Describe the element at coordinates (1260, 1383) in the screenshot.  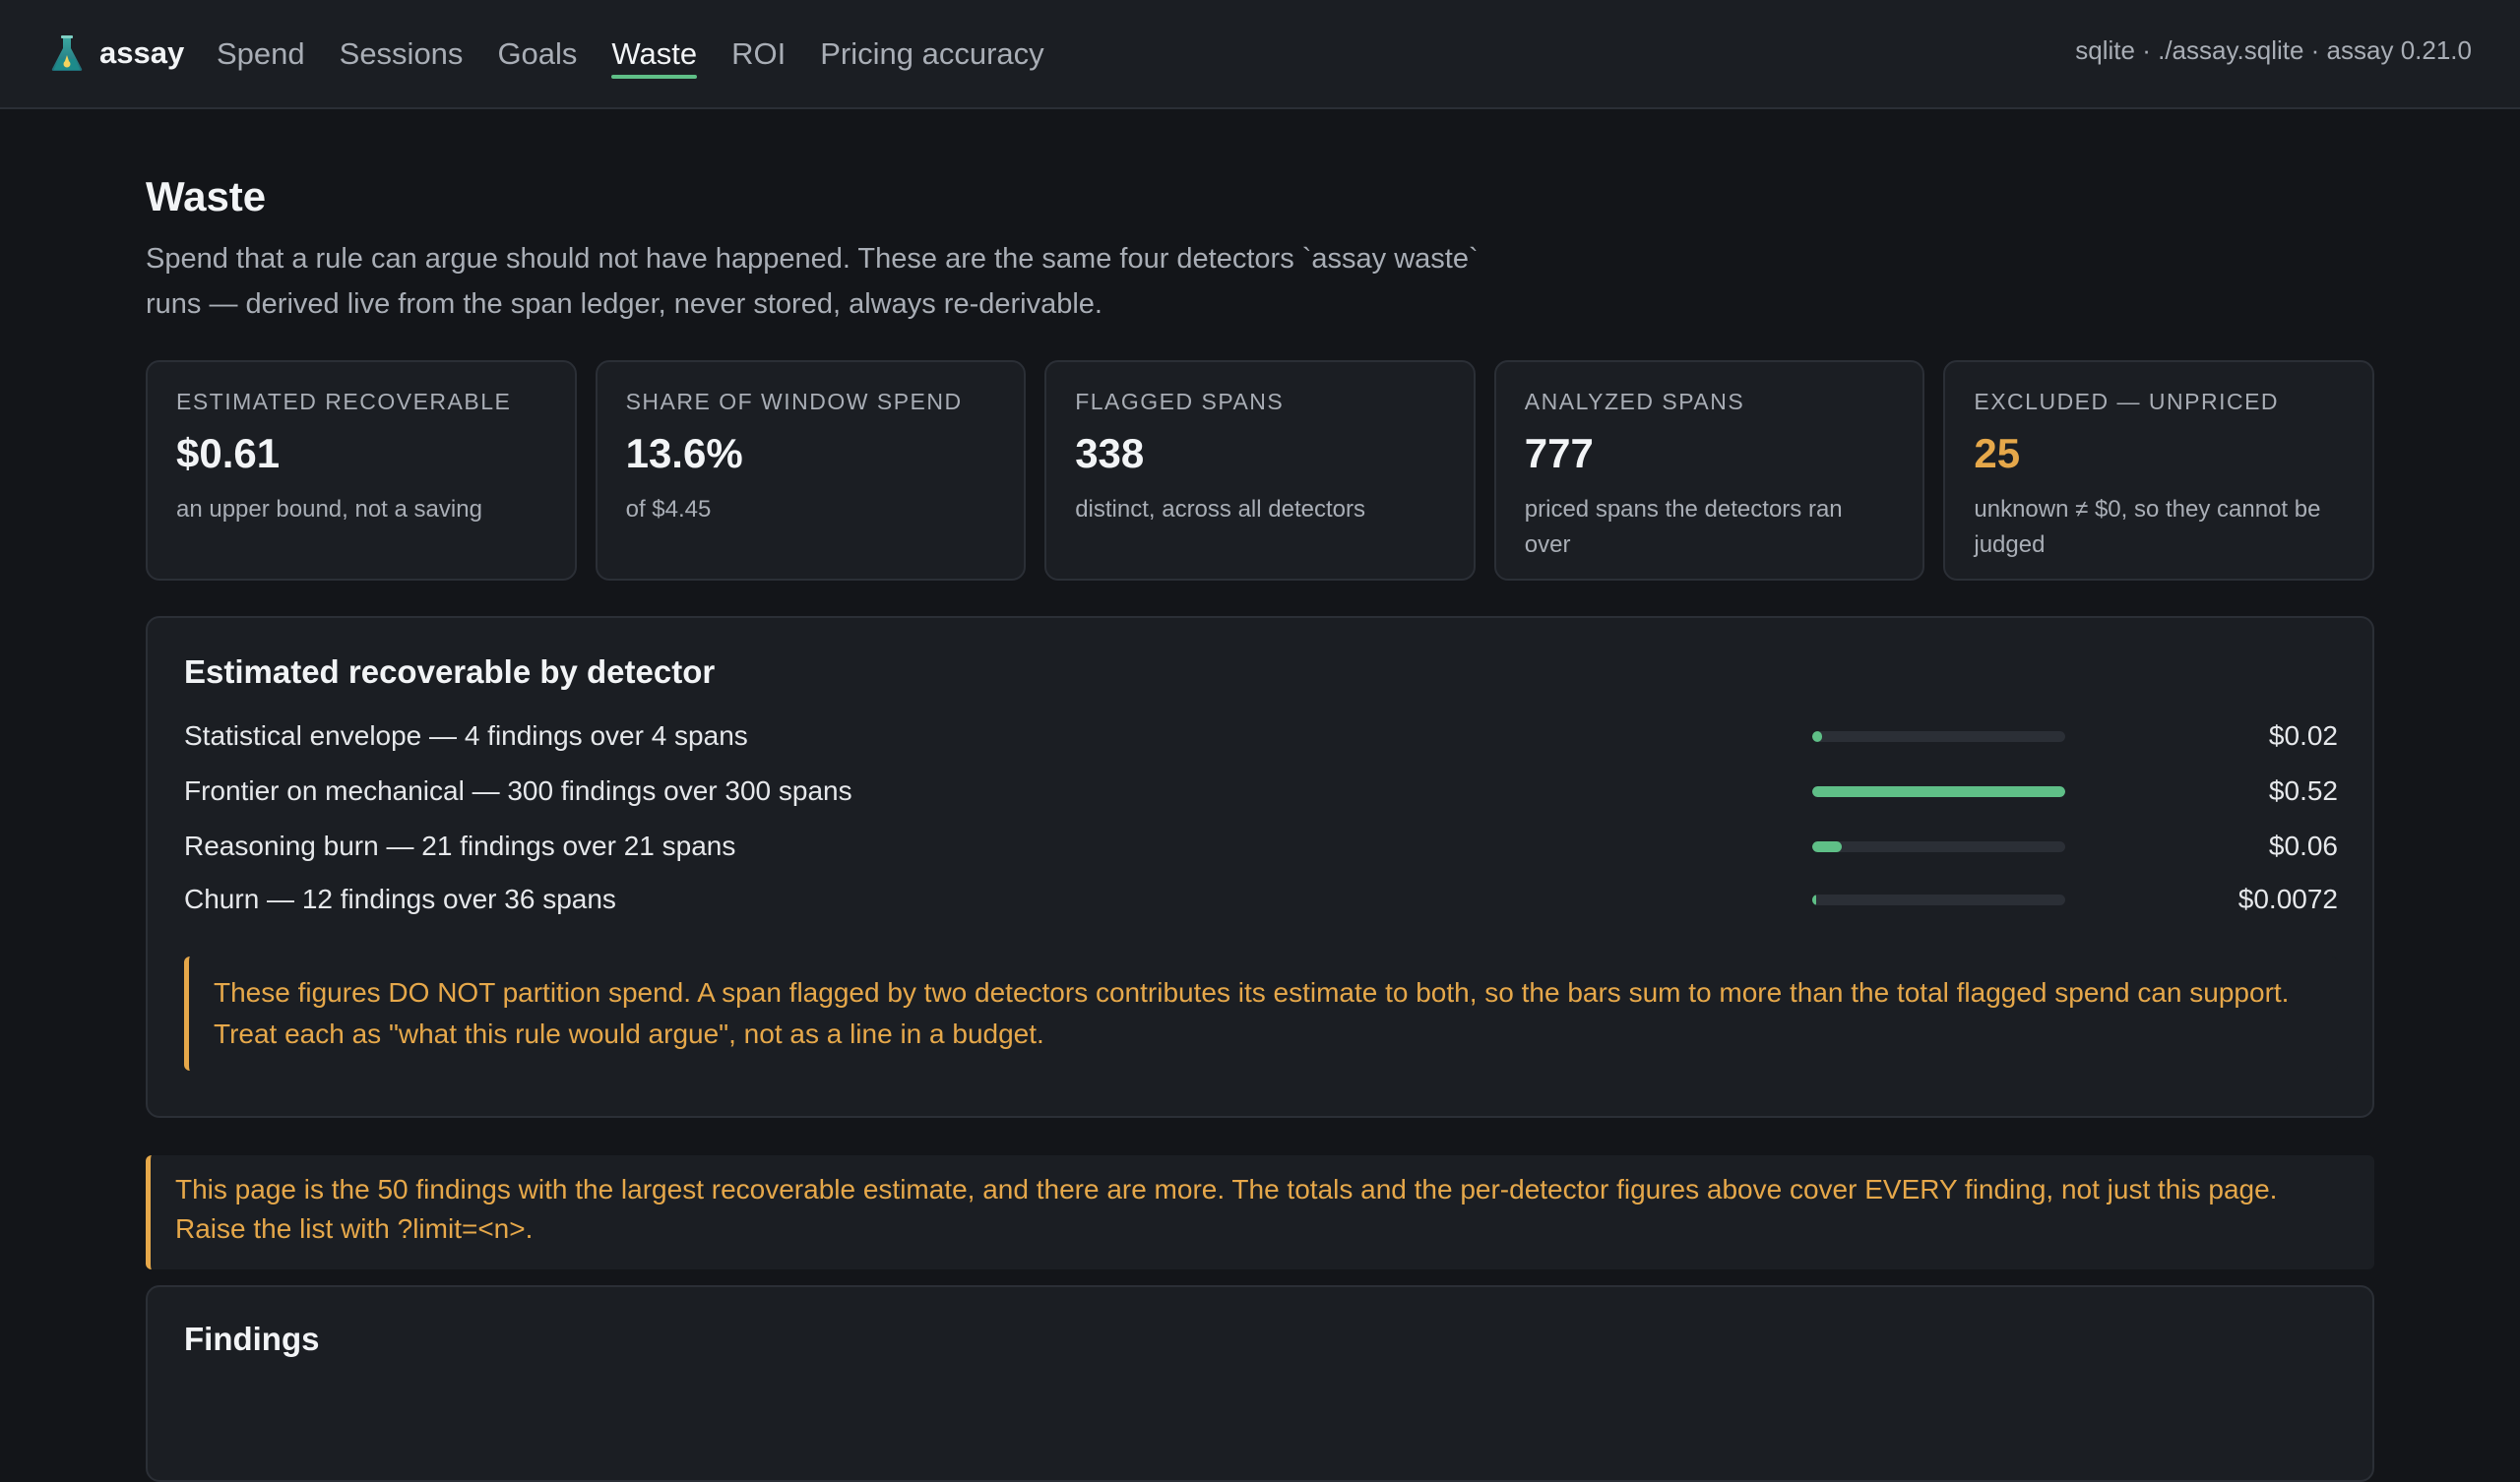
I see `findings-panel: Findings` at that location.